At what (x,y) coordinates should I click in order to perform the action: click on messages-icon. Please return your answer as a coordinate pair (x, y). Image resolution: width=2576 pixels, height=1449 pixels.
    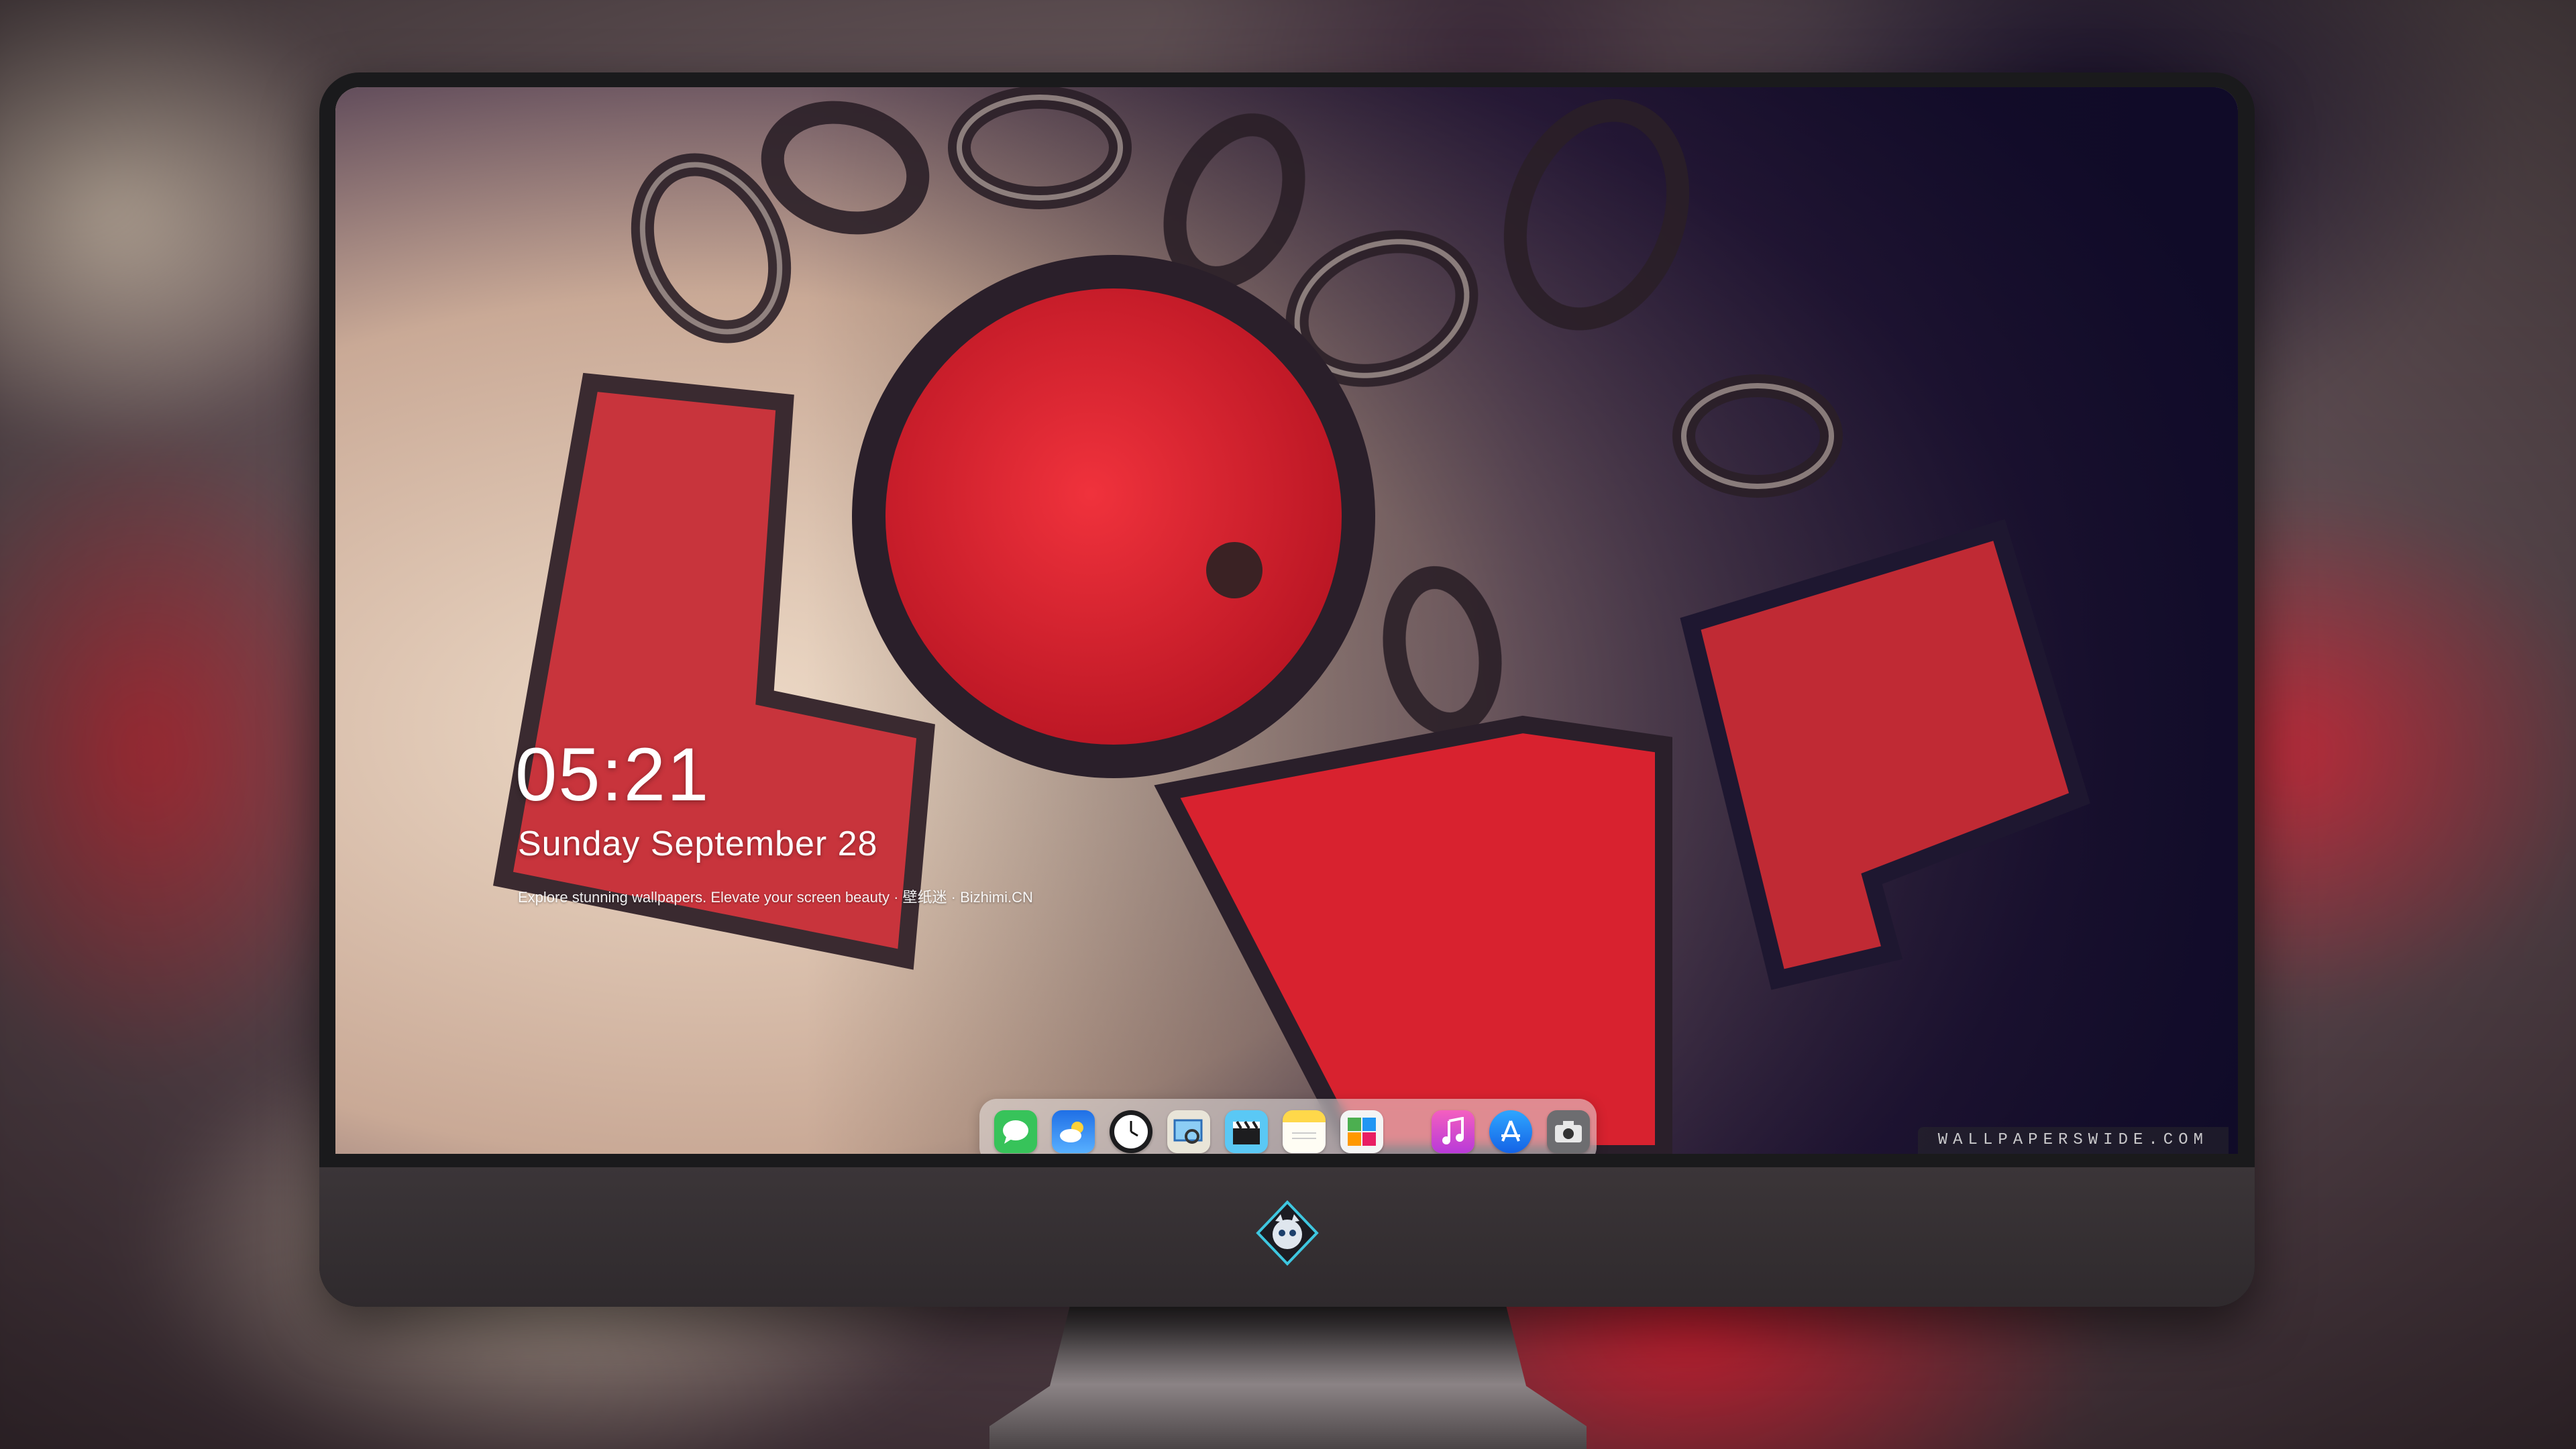
    Looking at the image, I should click on (1015, 1132).